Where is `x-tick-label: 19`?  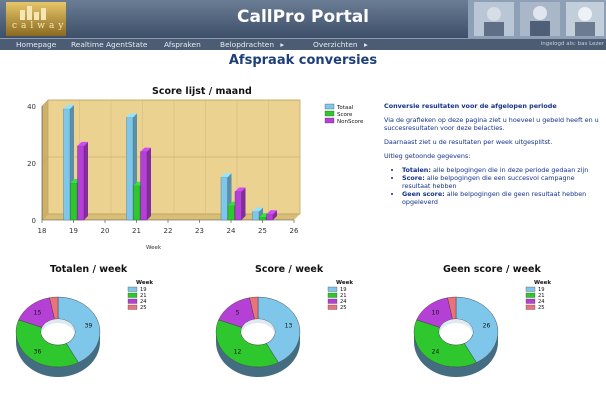
x-tick-label: 19 is located at coordinates (73, 231).